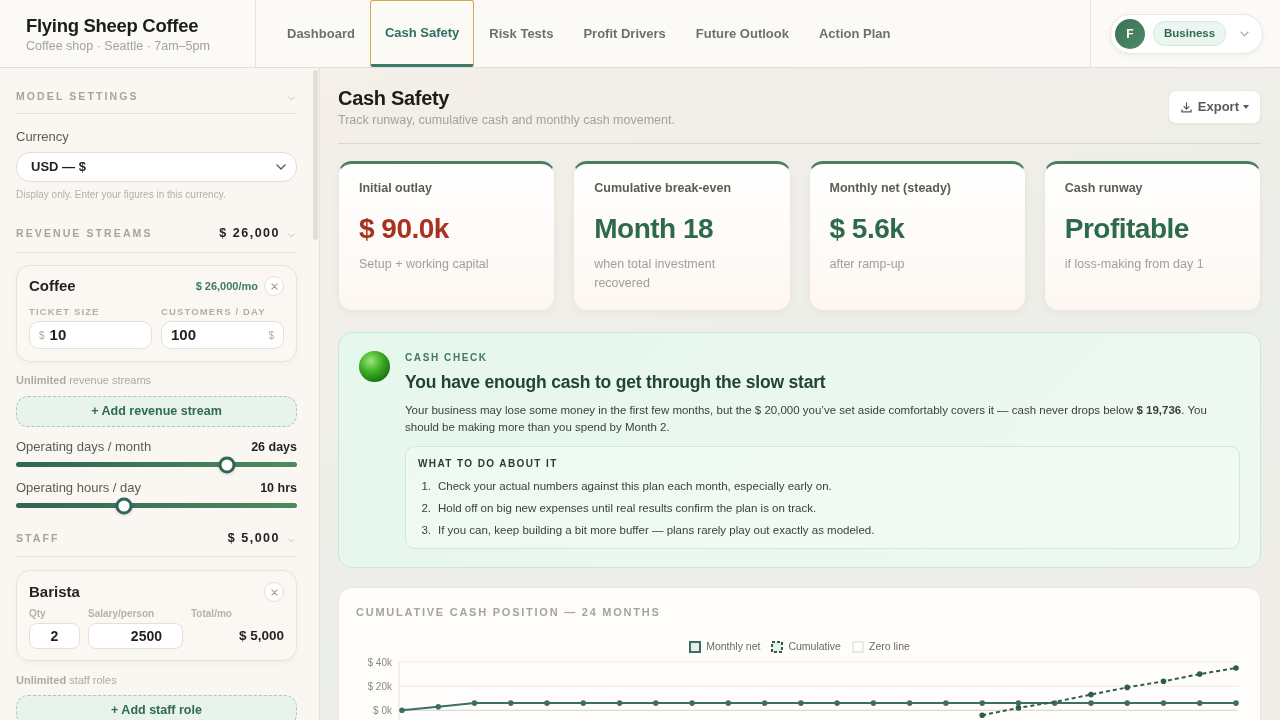 This screenshot has width=1280, height=720. I want to click on metric-label: Cash runway, so click(1104, 188).